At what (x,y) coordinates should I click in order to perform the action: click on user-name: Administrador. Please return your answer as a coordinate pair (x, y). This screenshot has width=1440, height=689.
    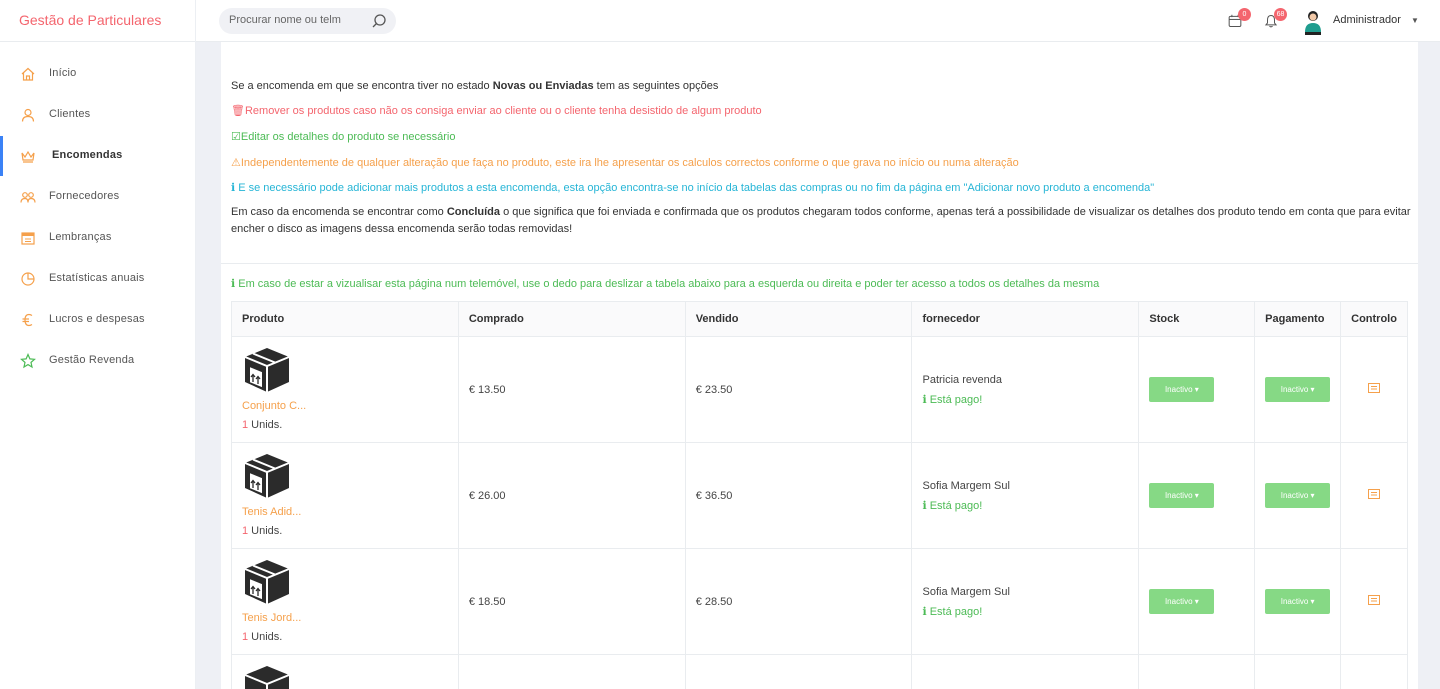
    Looking at the image, I should click on (1367, 20).